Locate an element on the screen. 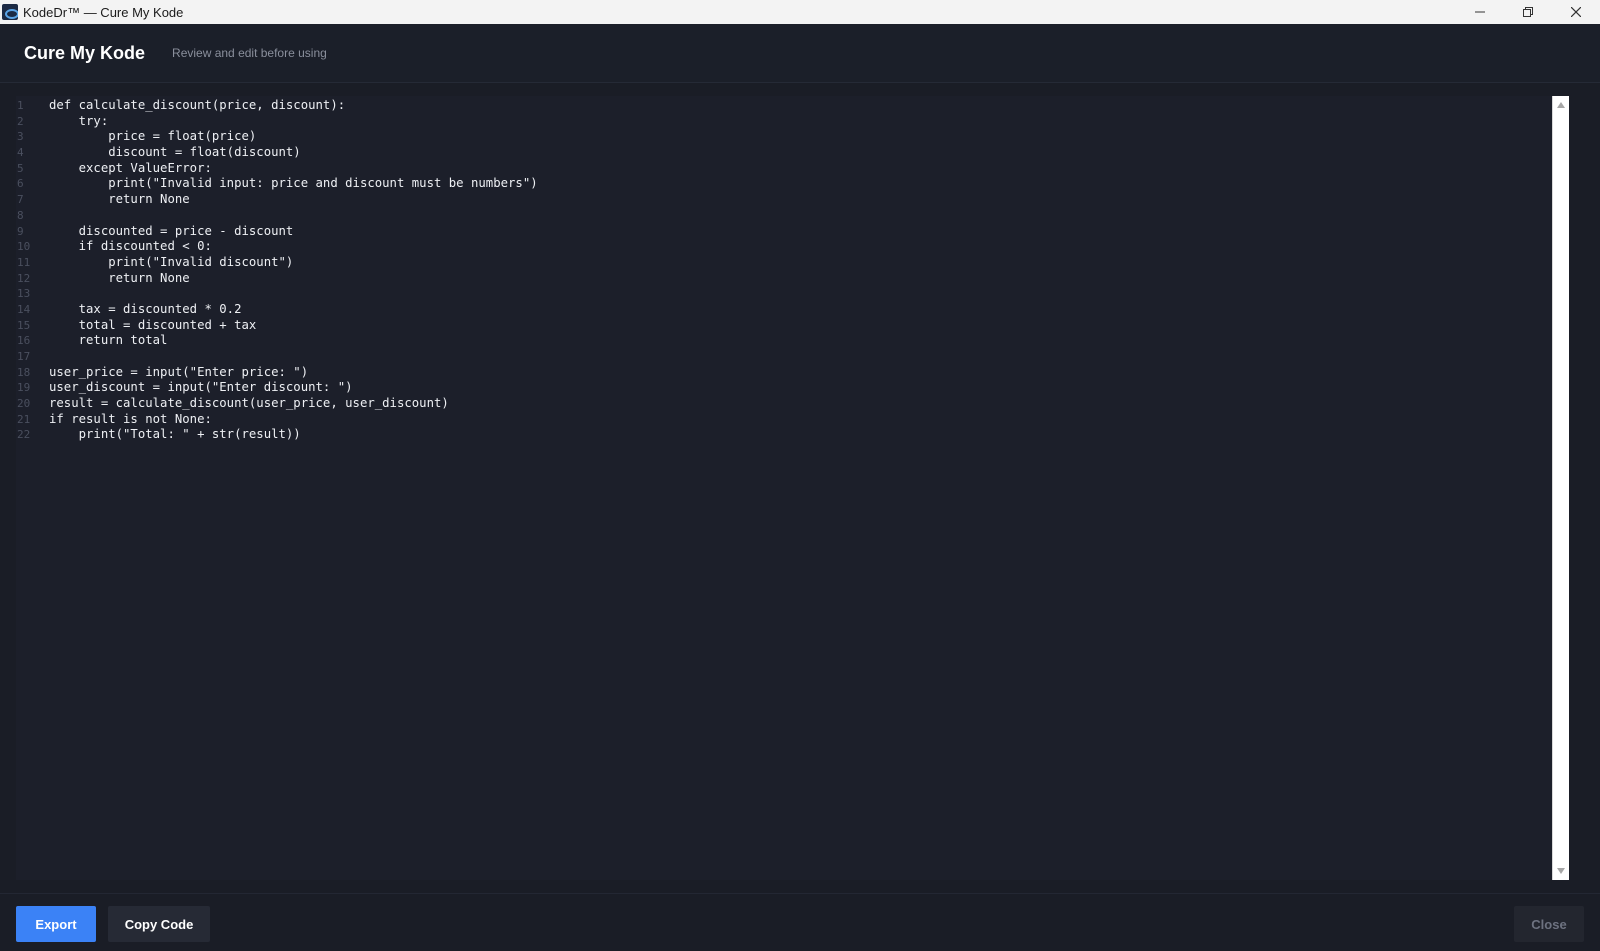  code-line: 3 price = float(price) is located at coordinates (783, 137).